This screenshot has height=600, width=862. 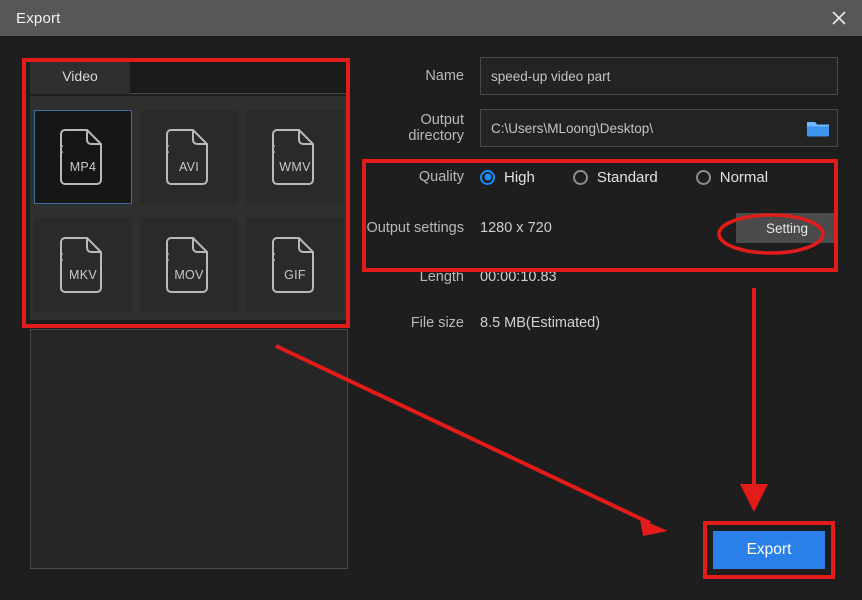 I want to click on format-tile-mkv: MKV, so click(x=83, y=265).